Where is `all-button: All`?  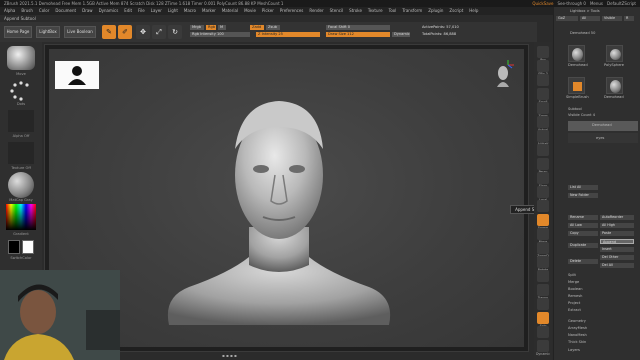
all-button: All is located at coordinates (590, 18).